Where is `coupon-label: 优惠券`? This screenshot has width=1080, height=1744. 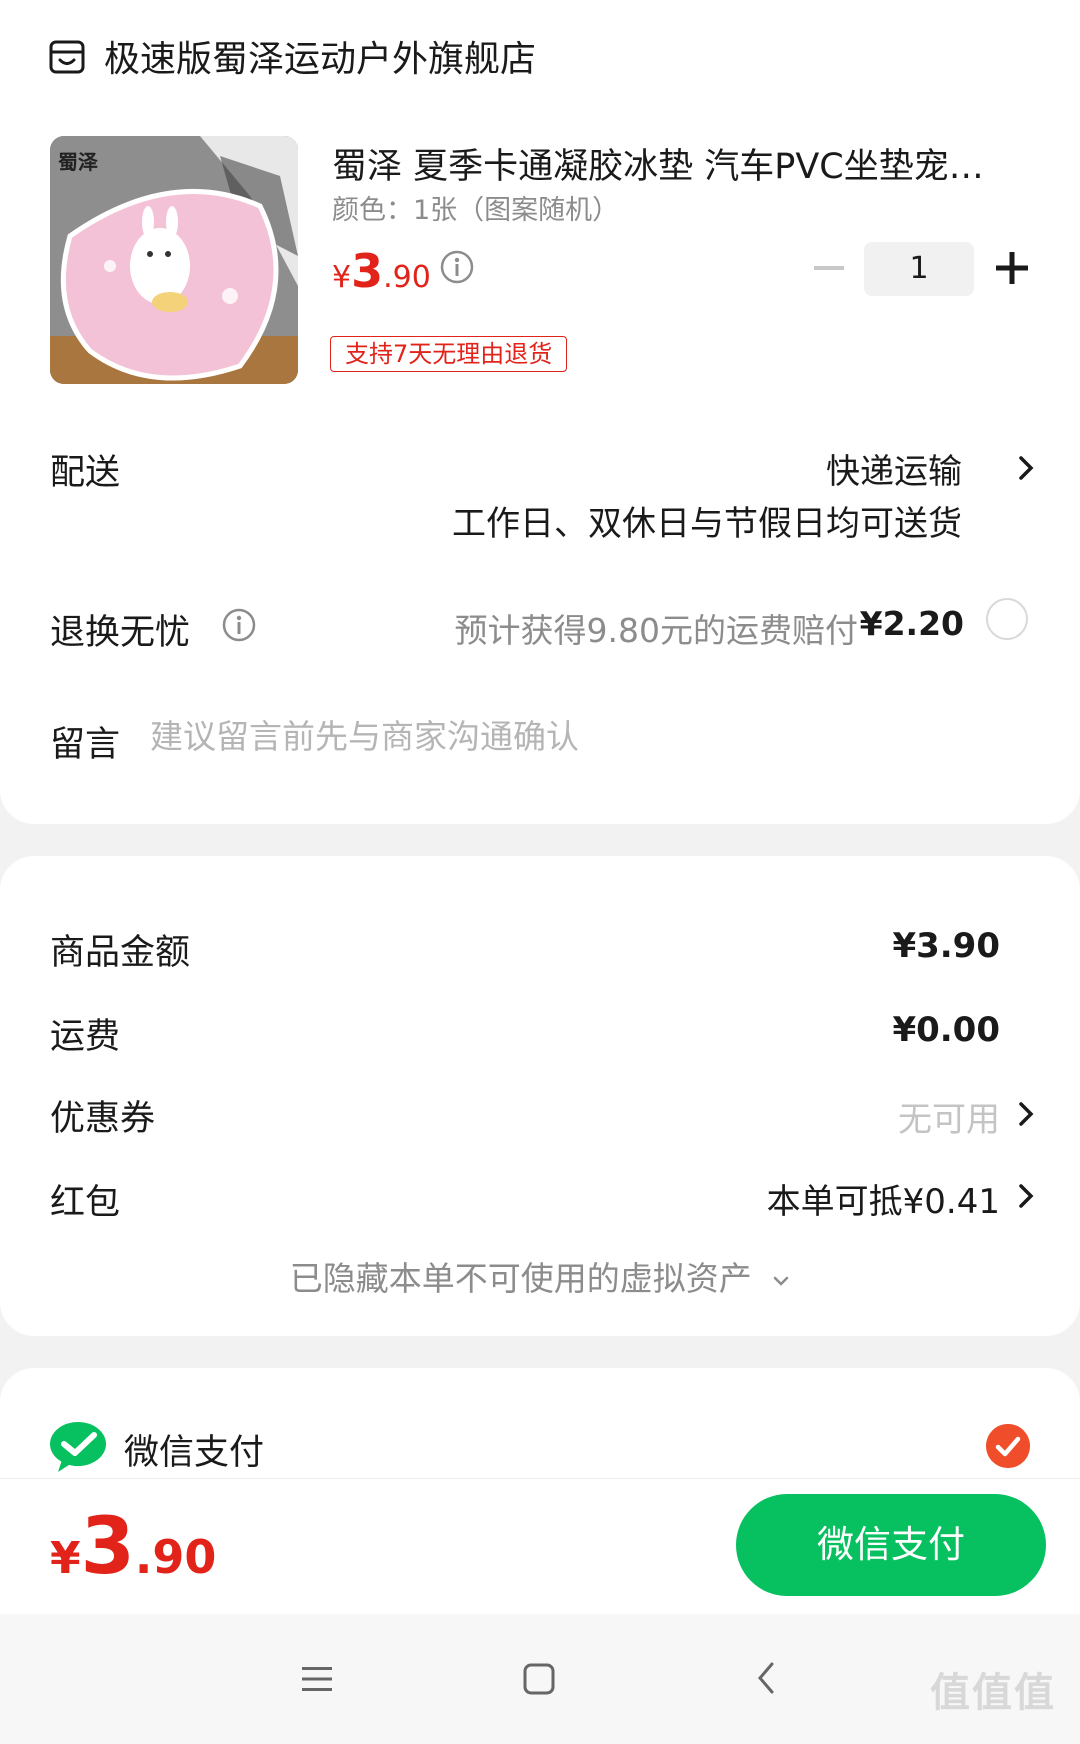 coupon-label: 优惠券 is located at coordinates (103, 1119).